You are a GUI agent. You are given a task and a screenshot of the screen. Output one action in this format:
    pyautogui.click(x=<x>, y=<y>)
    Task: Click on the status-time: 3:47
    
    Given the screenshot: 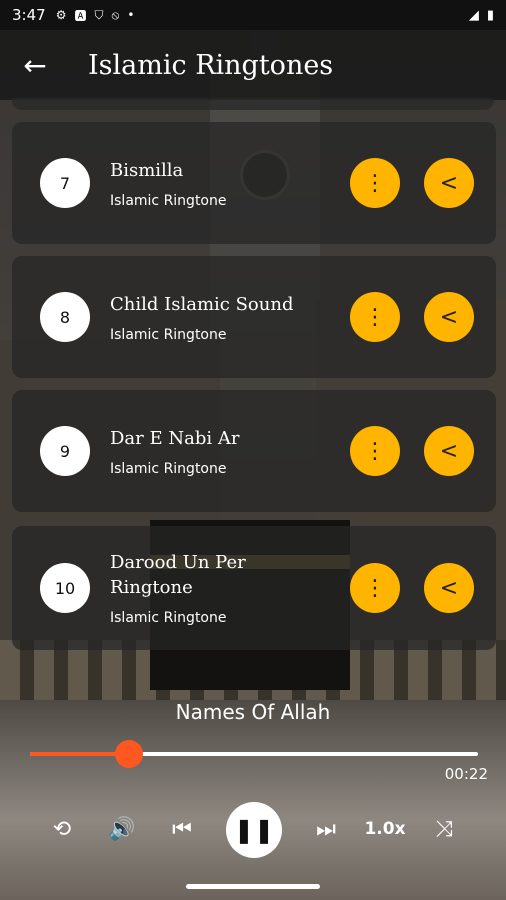 What is the action you would take?
    pyautogui.click(x=29, y=15)
    